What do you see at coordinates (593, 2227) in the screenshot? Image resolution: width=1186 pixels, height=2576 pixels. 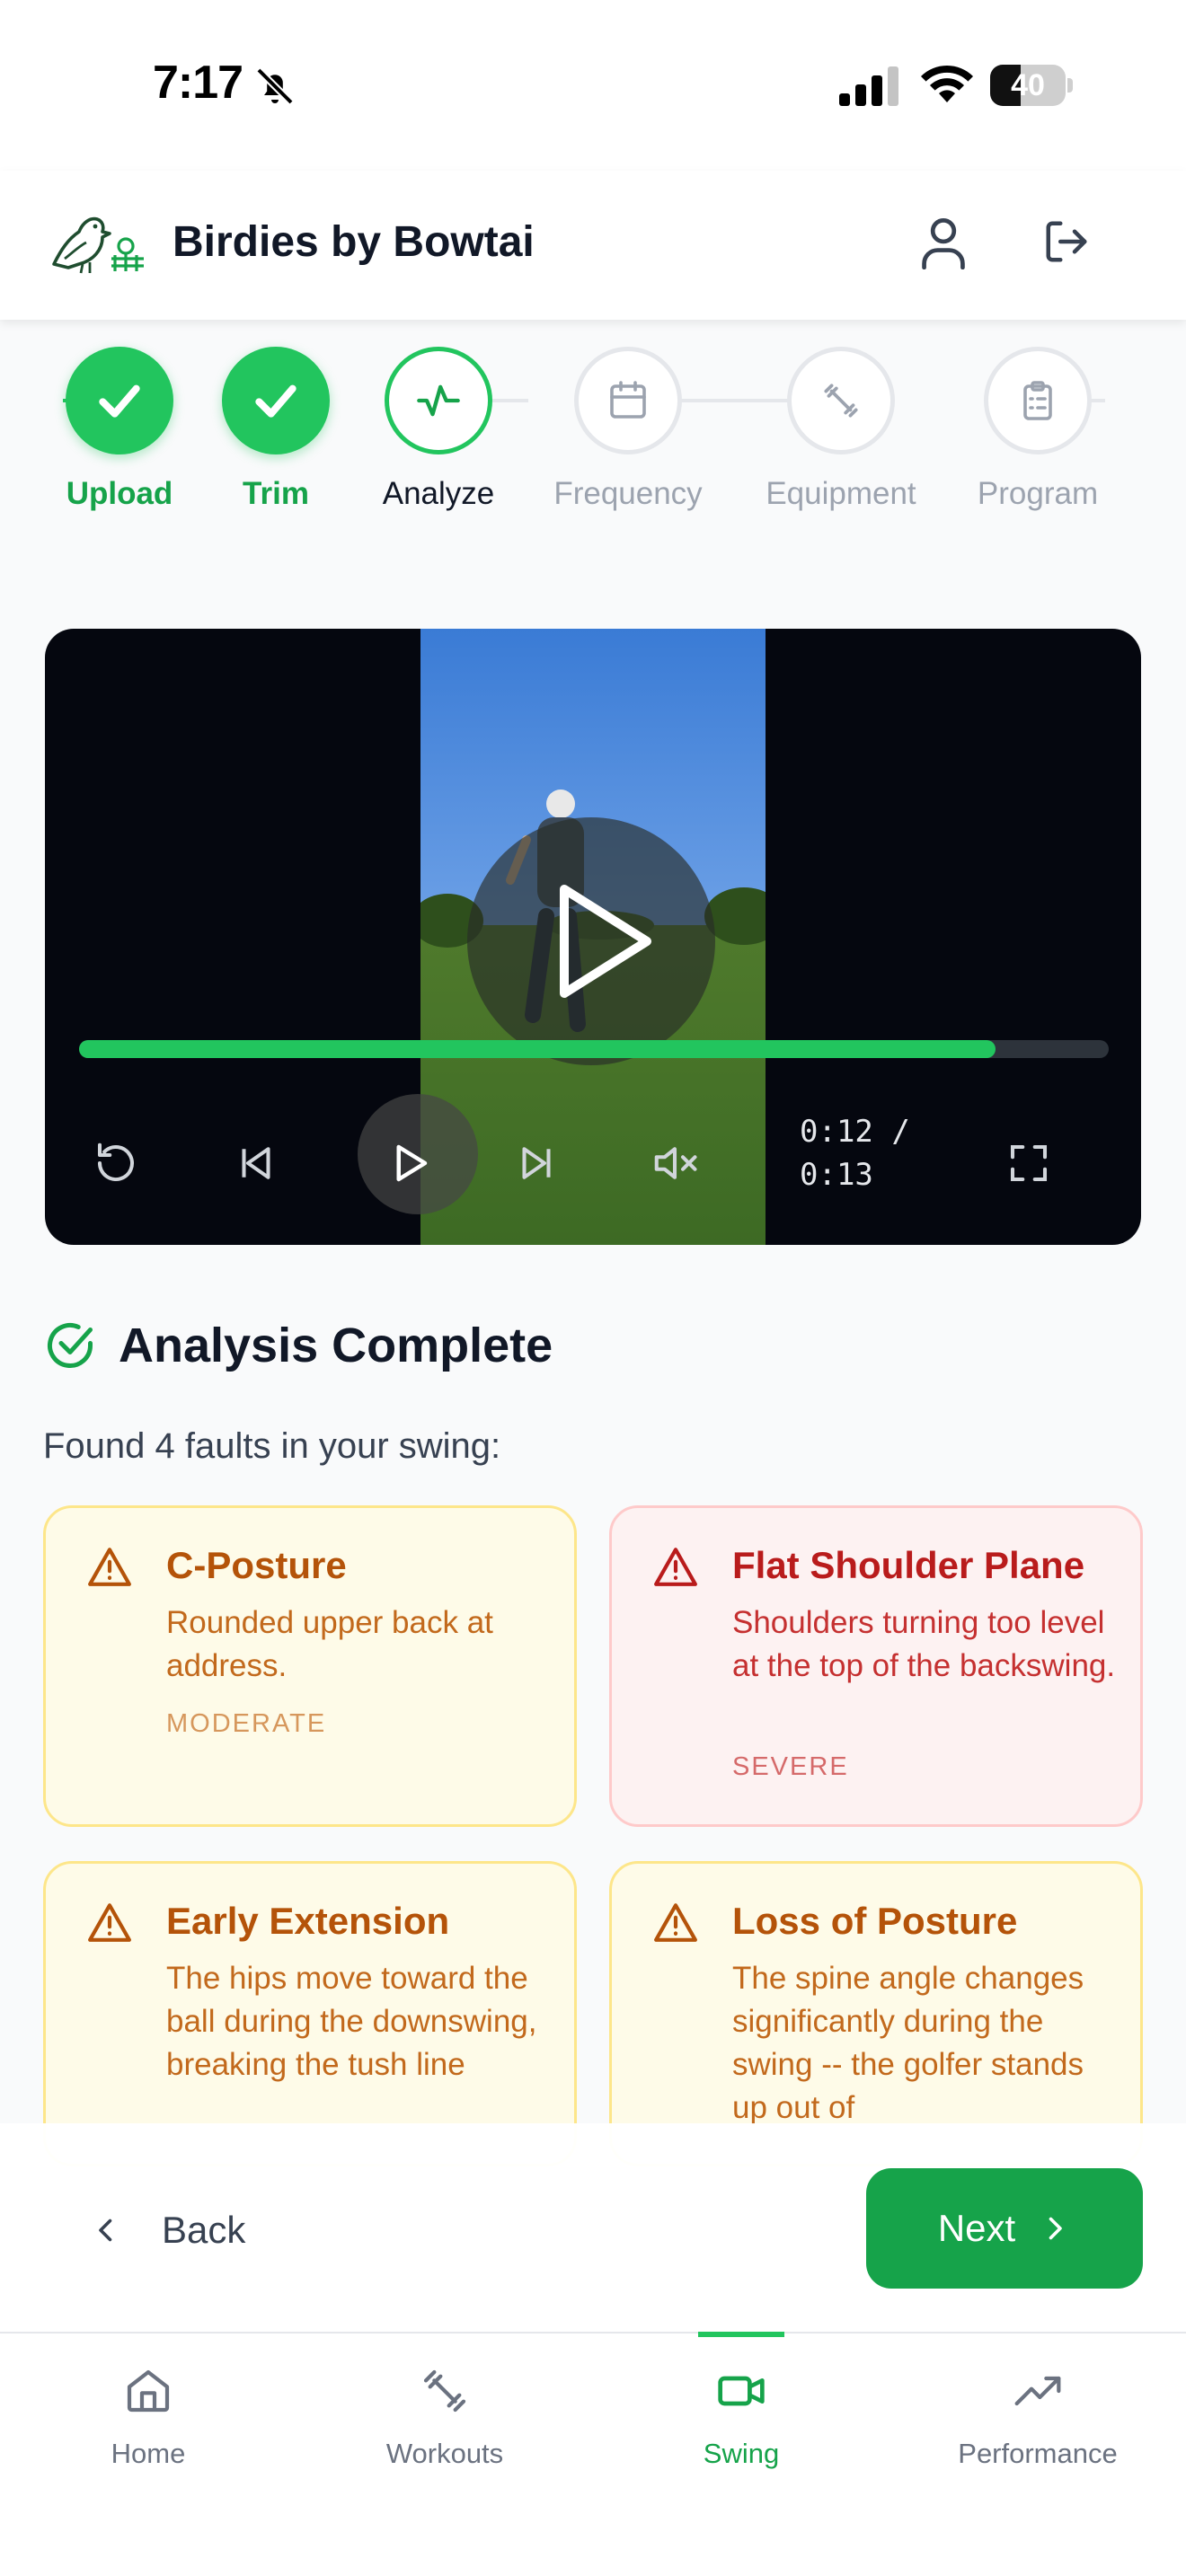 I see `wizard-action-bar: Back Next` at bounding box center [593, 2227].